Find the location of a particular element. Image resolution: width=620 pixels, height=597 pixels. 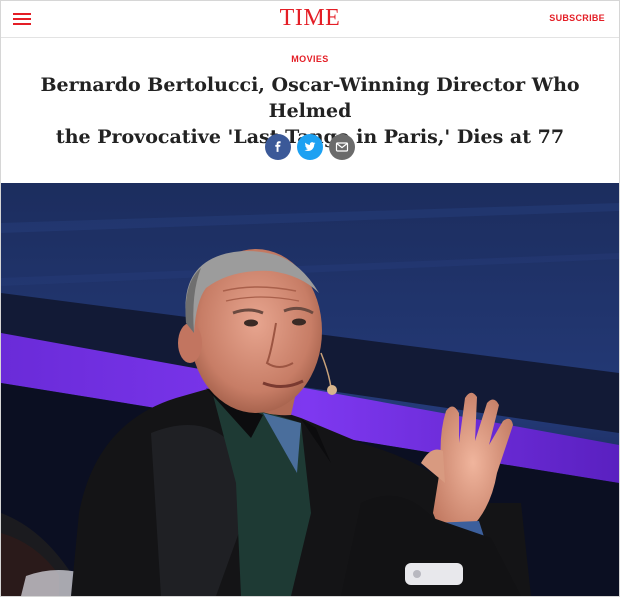

email-icon is located at coordinates (342, 147).